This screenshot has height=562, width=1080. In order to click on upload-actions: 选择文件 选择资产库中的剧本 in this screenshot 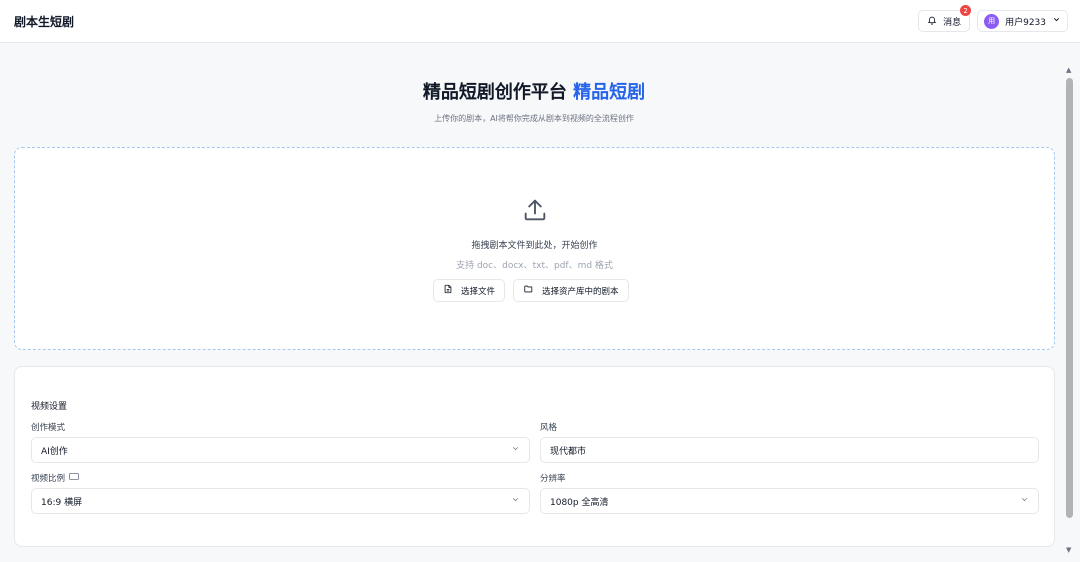, I will do `click(531, 290)`.